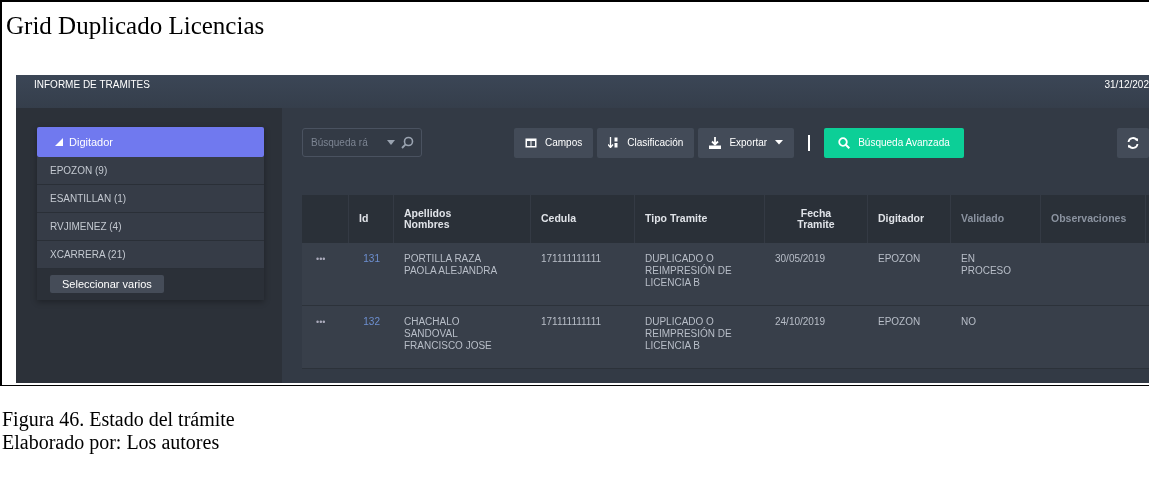 The height and width of the screenshot is (483, 1149). What do you see at coordinates (746, 142) in the screenshot?
I see `export-button: Exportar` at bounding box center [746, 142].